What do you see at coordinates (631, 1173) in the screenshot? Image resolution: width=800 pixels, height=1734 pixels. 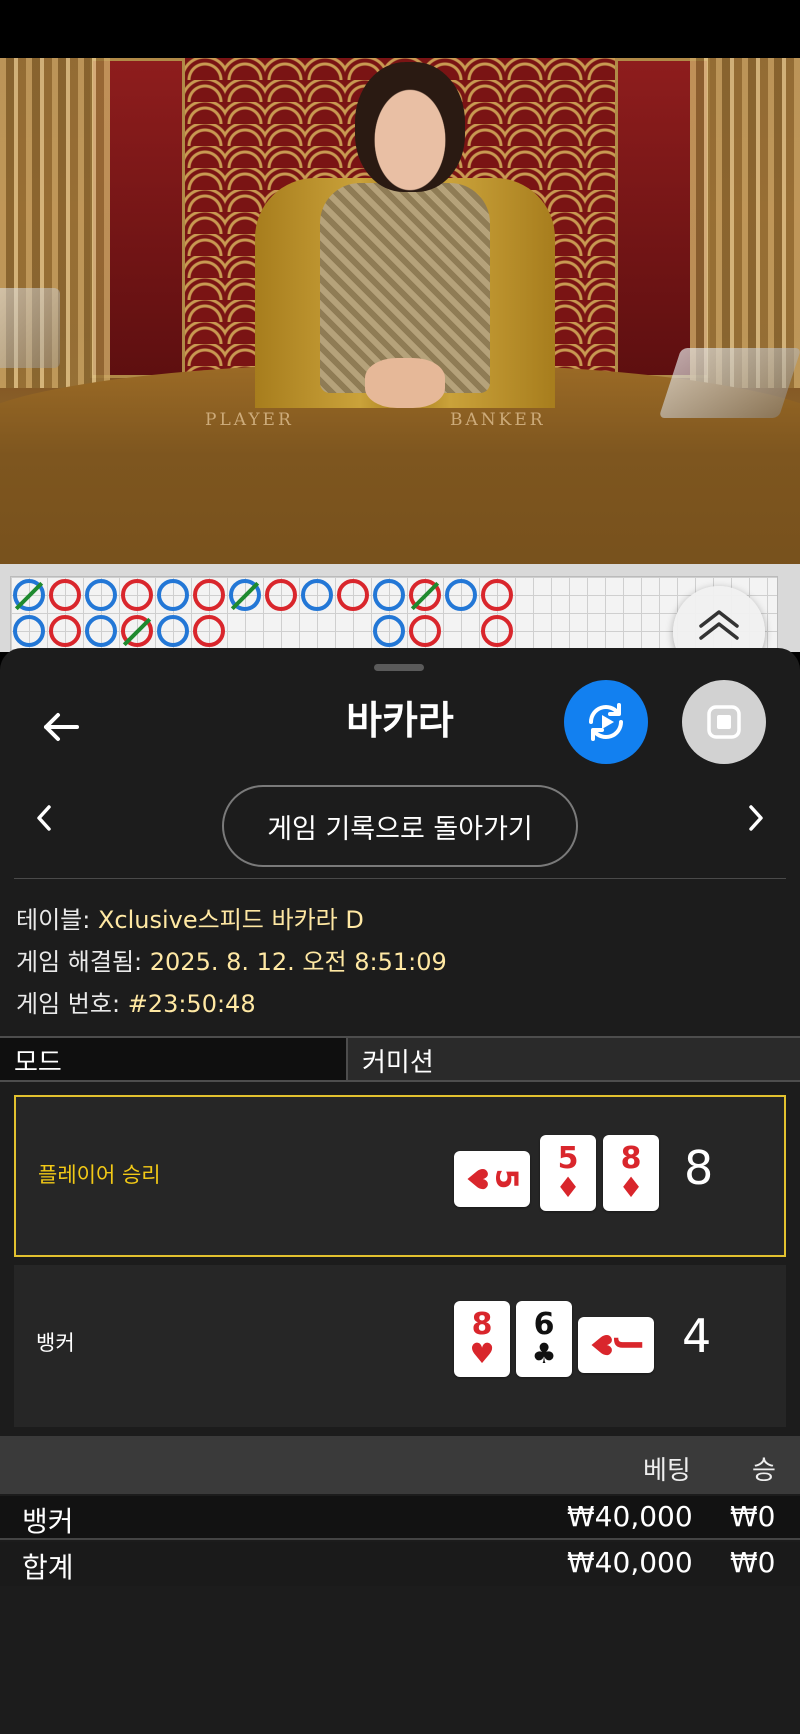 I see `player-card-3: 8 ♦` at bounding box center [631, 1173].